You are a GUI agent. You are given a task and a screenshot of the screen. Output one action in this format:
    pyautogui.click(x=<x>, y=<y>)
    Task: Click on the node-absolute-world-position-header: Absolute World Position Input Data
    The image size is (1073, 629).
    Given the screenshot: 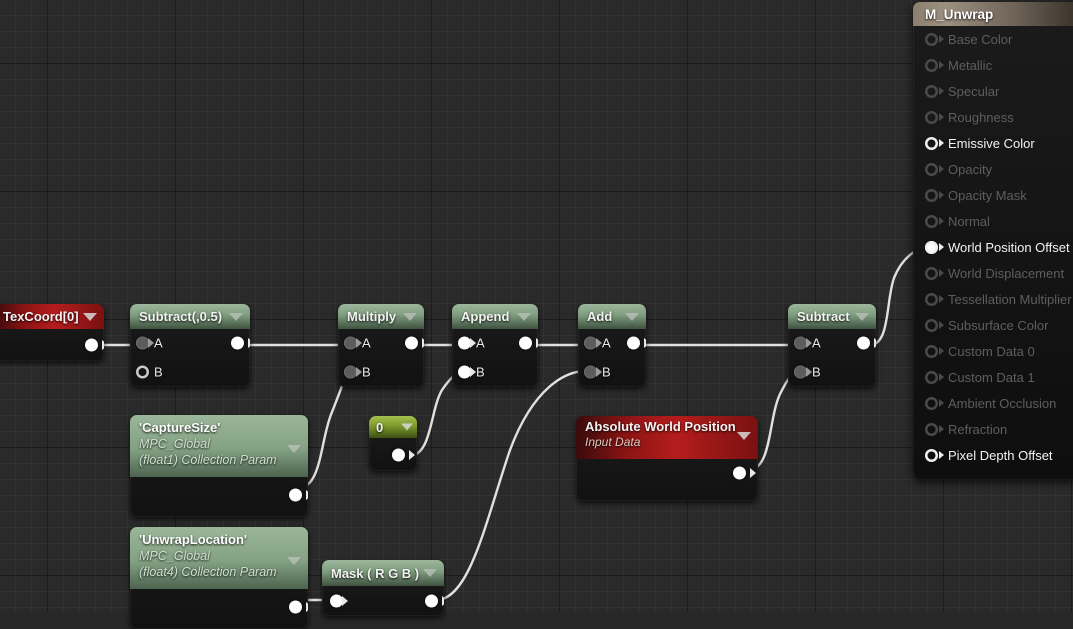 What is the action you would take?
    pyautogui.click(x=667, y=437)
    